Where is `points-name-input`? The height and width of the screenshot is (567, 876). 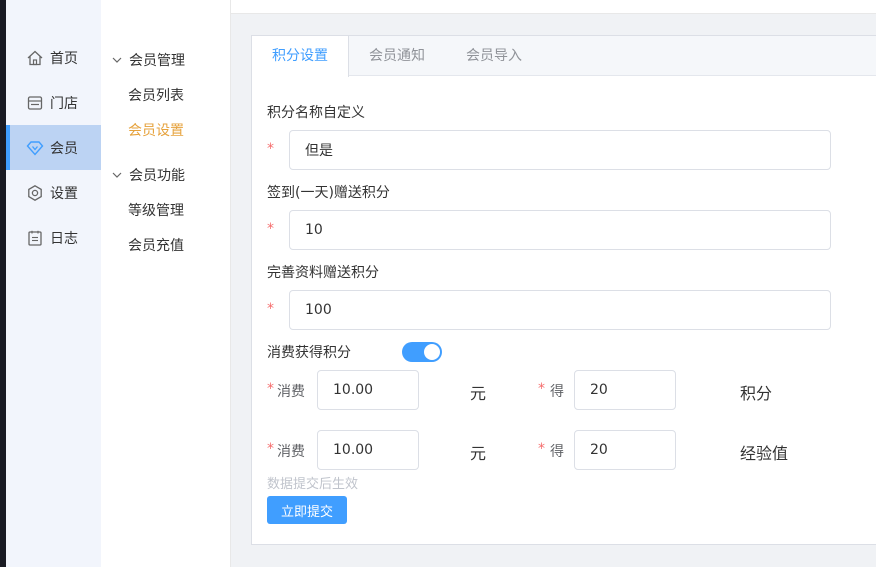
points-name-input is located at coordinates (560, 150).